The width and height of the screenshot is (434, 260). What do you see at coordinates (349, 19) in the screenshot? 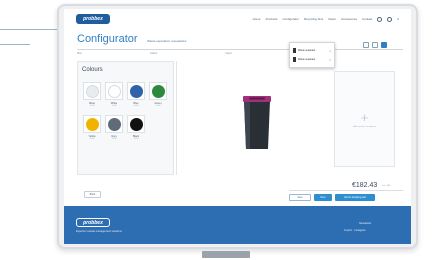
I see `nav-item-accessories: Accessories` at bounding box center [349, 19].